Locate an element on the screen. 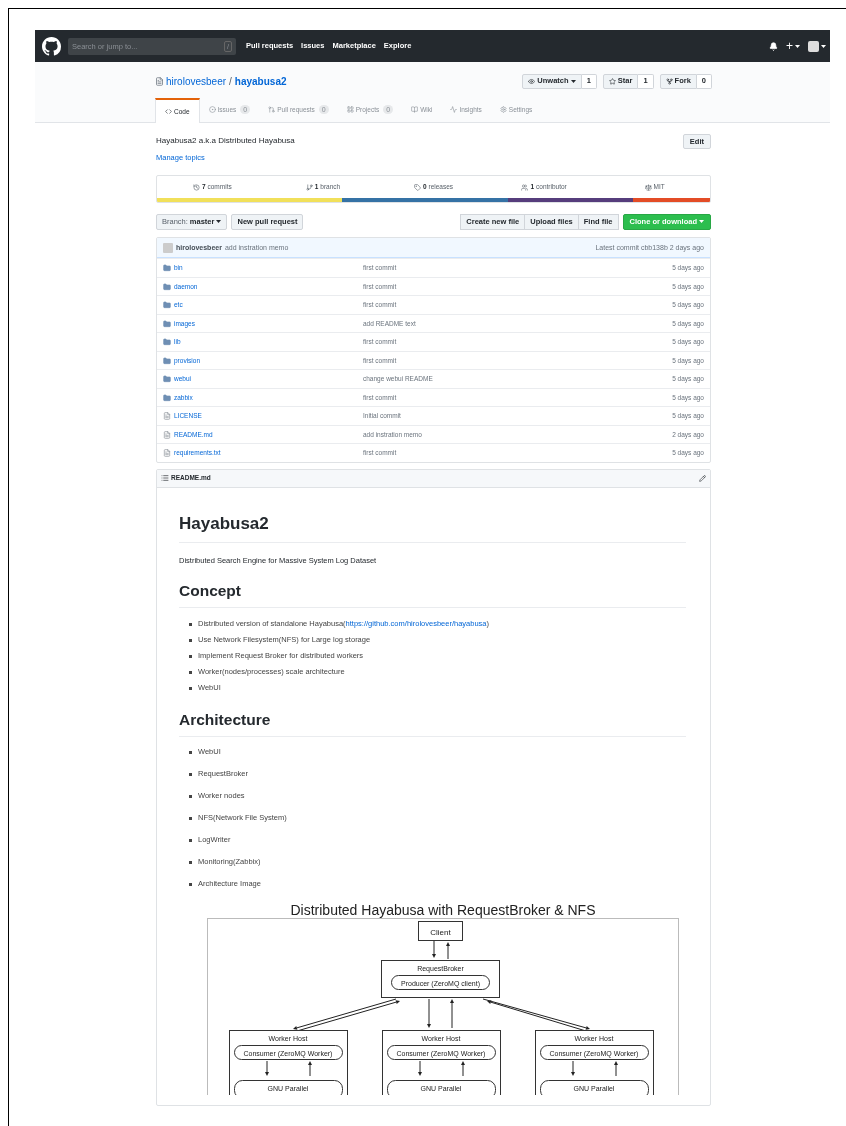  eye-icon is located at coordinates (532, 81).